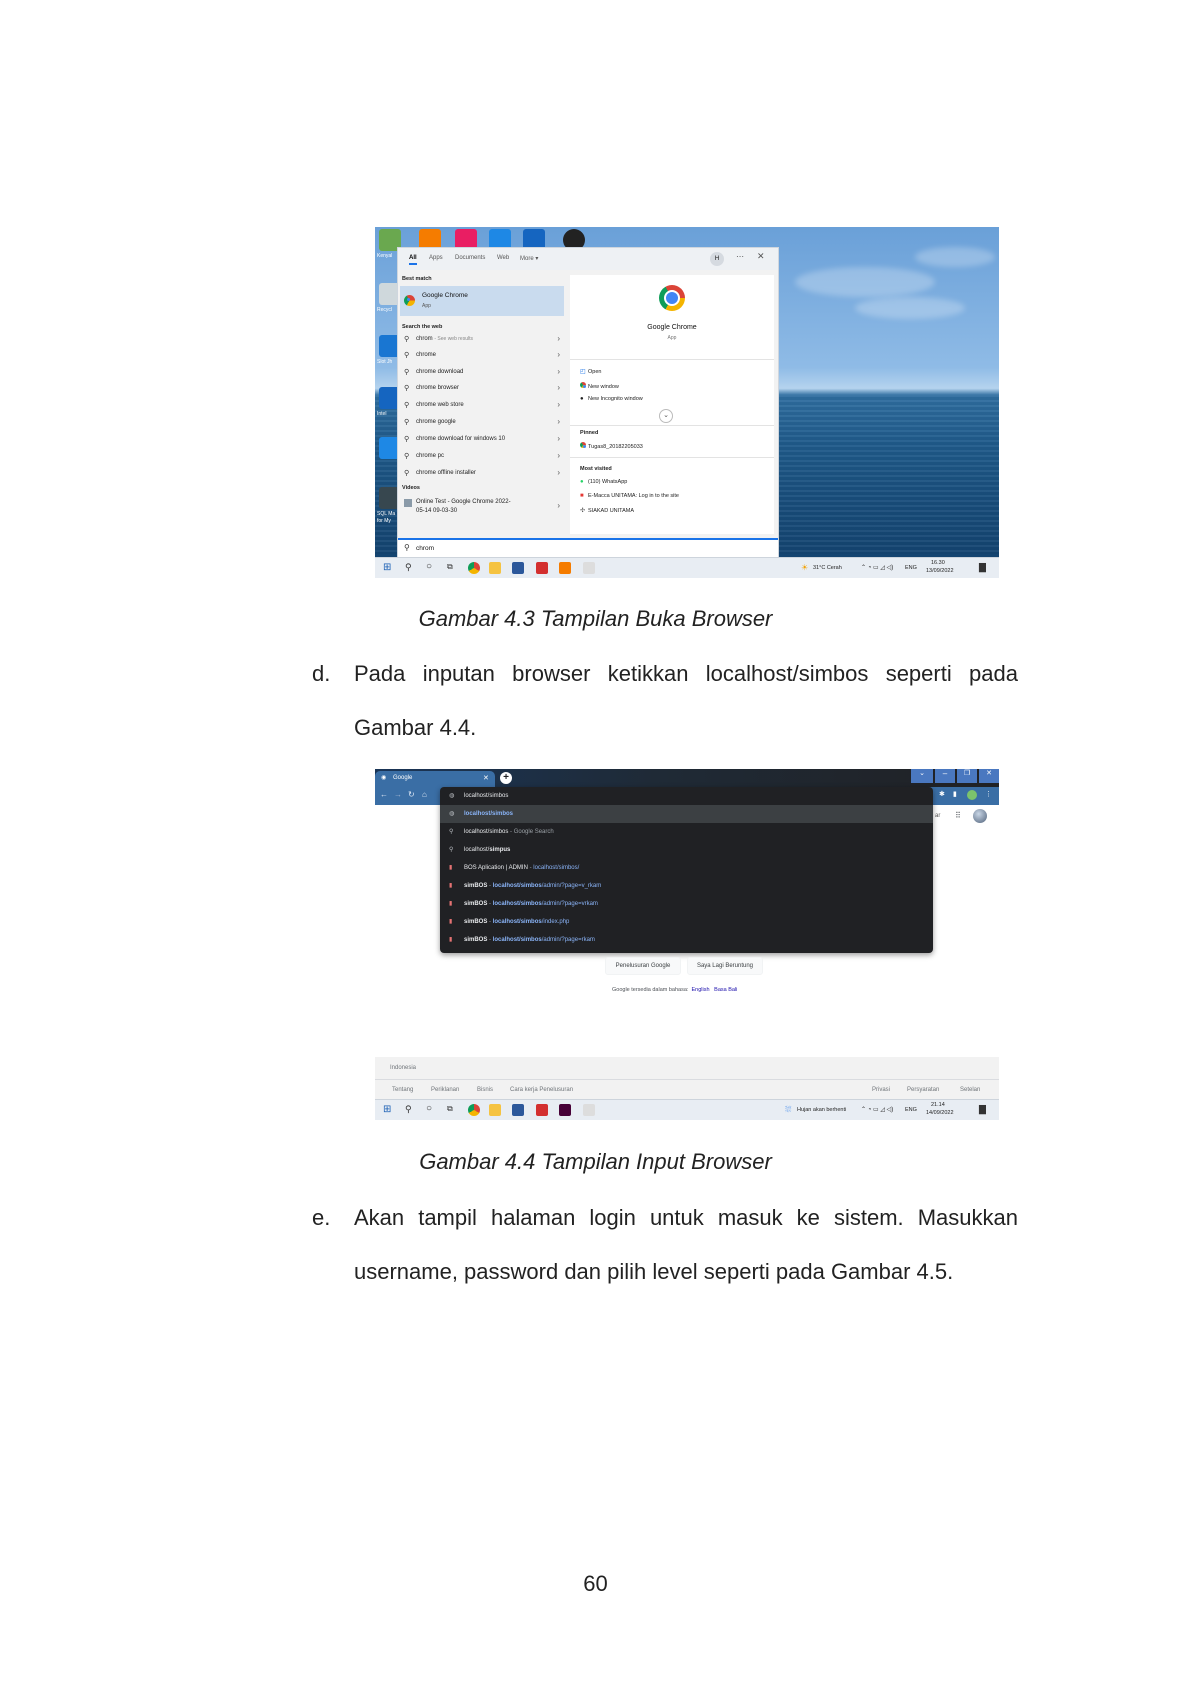 The width and height of the screenshot is (1191, 1684). Describe the element at coordinates (402, 1090) in the screenshot. I see `footer-link: Tentang` at that location.